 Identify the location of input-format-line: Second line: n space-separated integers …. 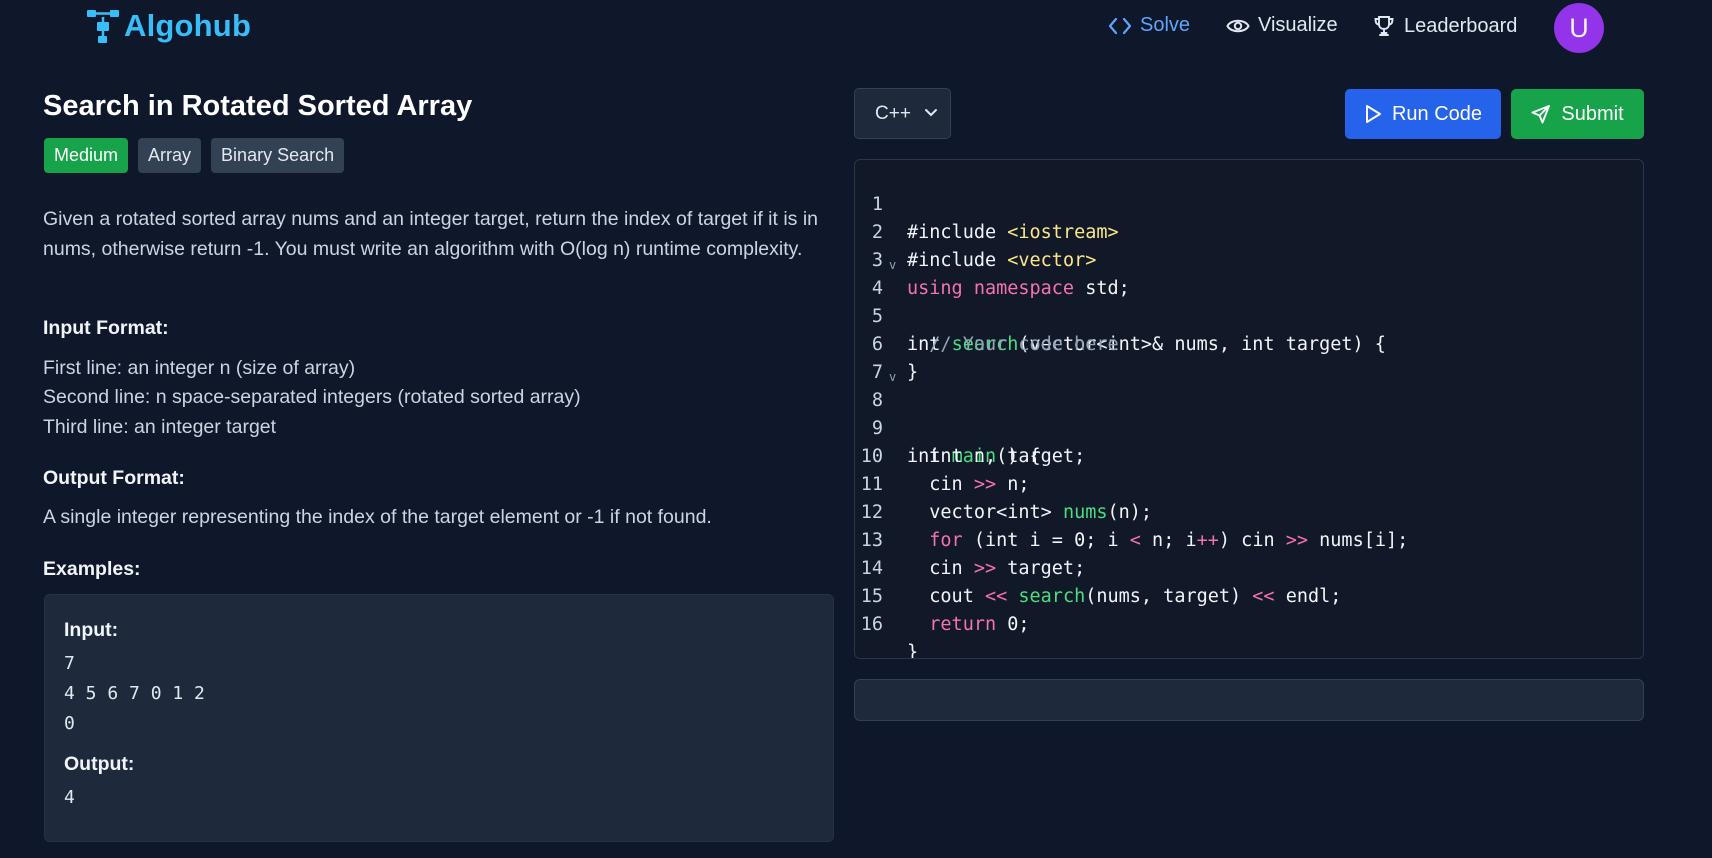
(312, 397).